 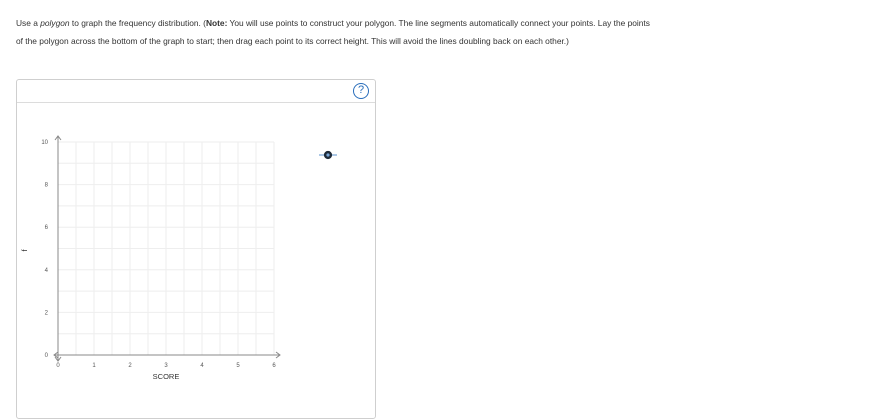 I want to click on instructions-part2: to graph the frequency distribution. (, so click(x=137, y=23).